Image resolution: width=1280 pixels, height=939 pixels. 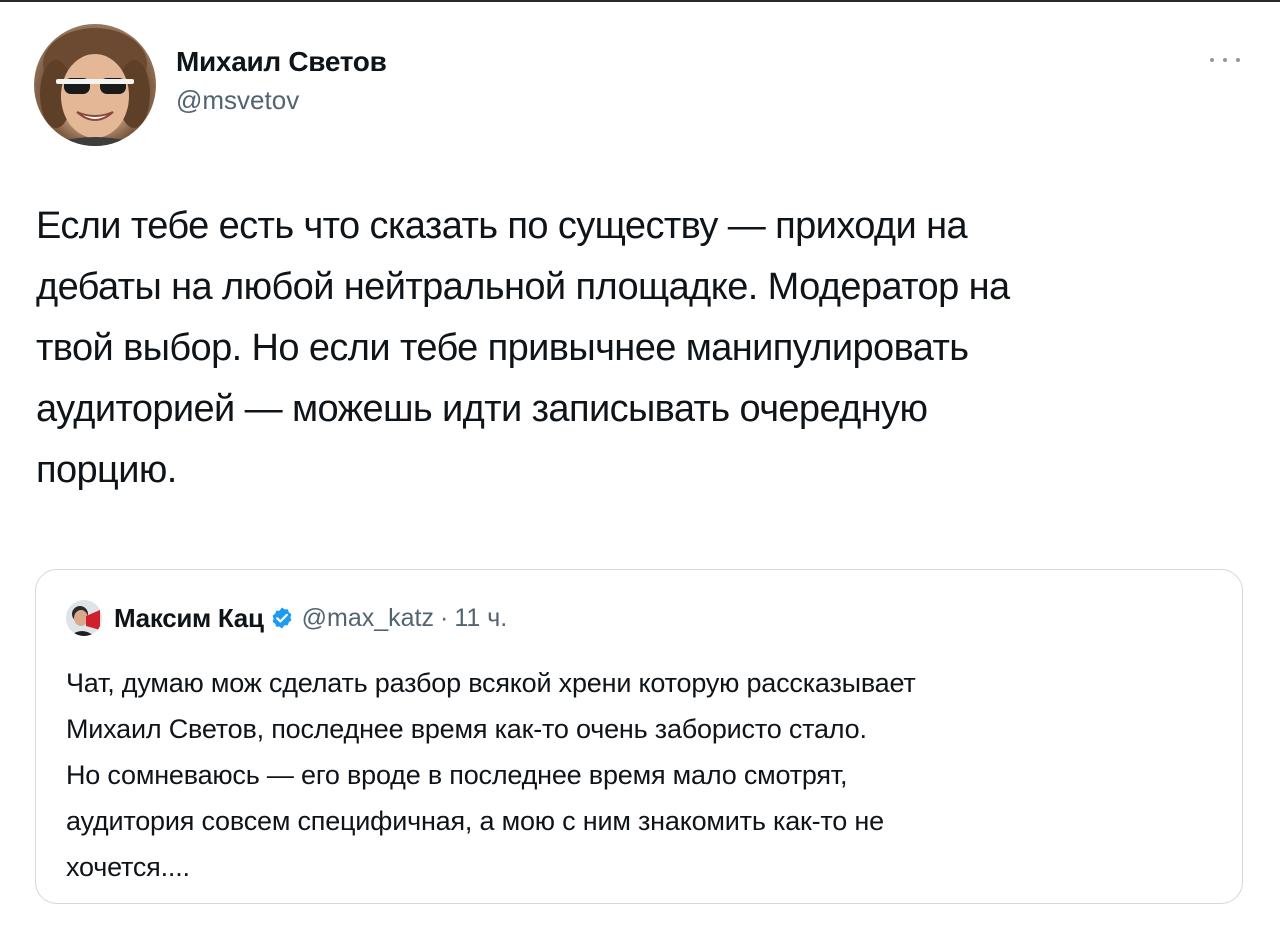 I want to click on author-avatar, so click(x=95, y=85).